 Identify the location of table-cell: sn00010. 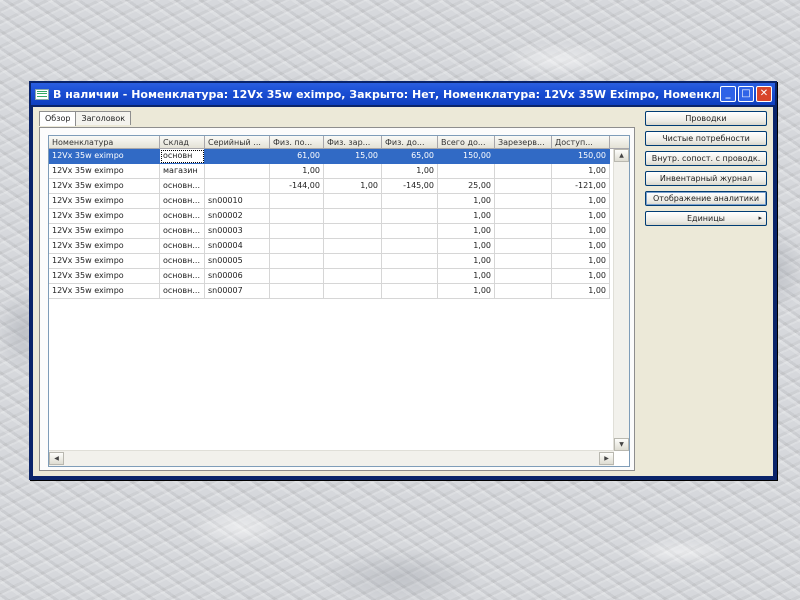
(237, 201).